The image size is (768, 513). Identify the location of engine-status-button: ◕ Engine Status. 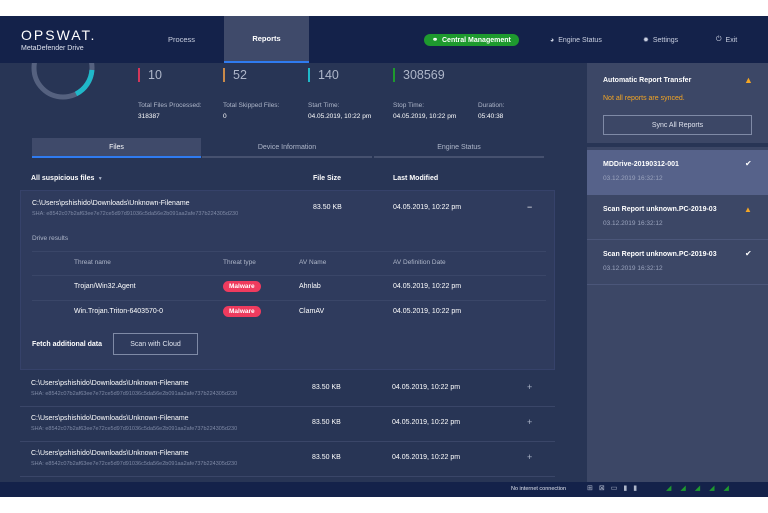
(576, 40).